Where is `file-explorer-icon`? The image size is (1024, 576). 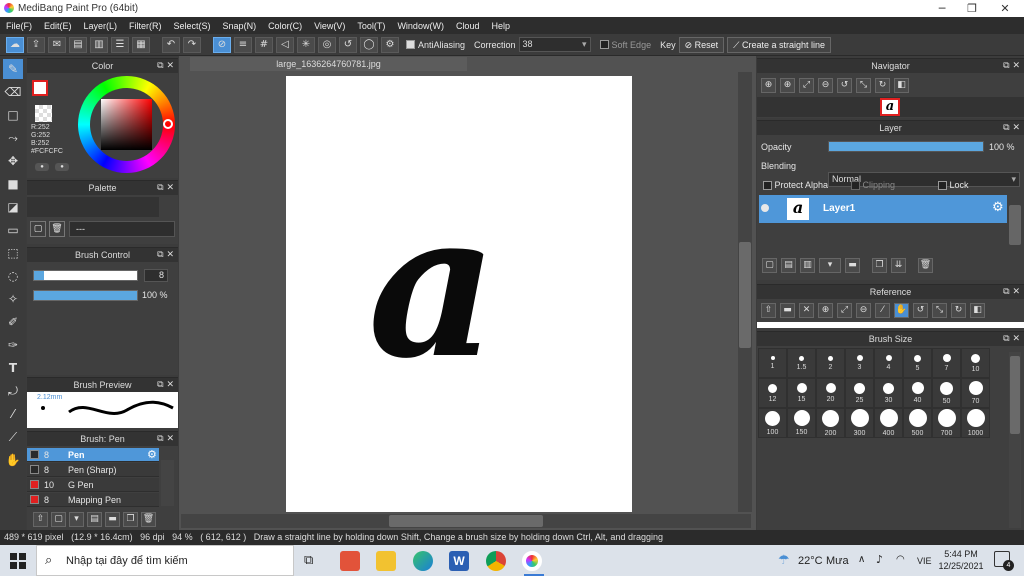
file-explorer-icon is located at coordinates (386, 561).